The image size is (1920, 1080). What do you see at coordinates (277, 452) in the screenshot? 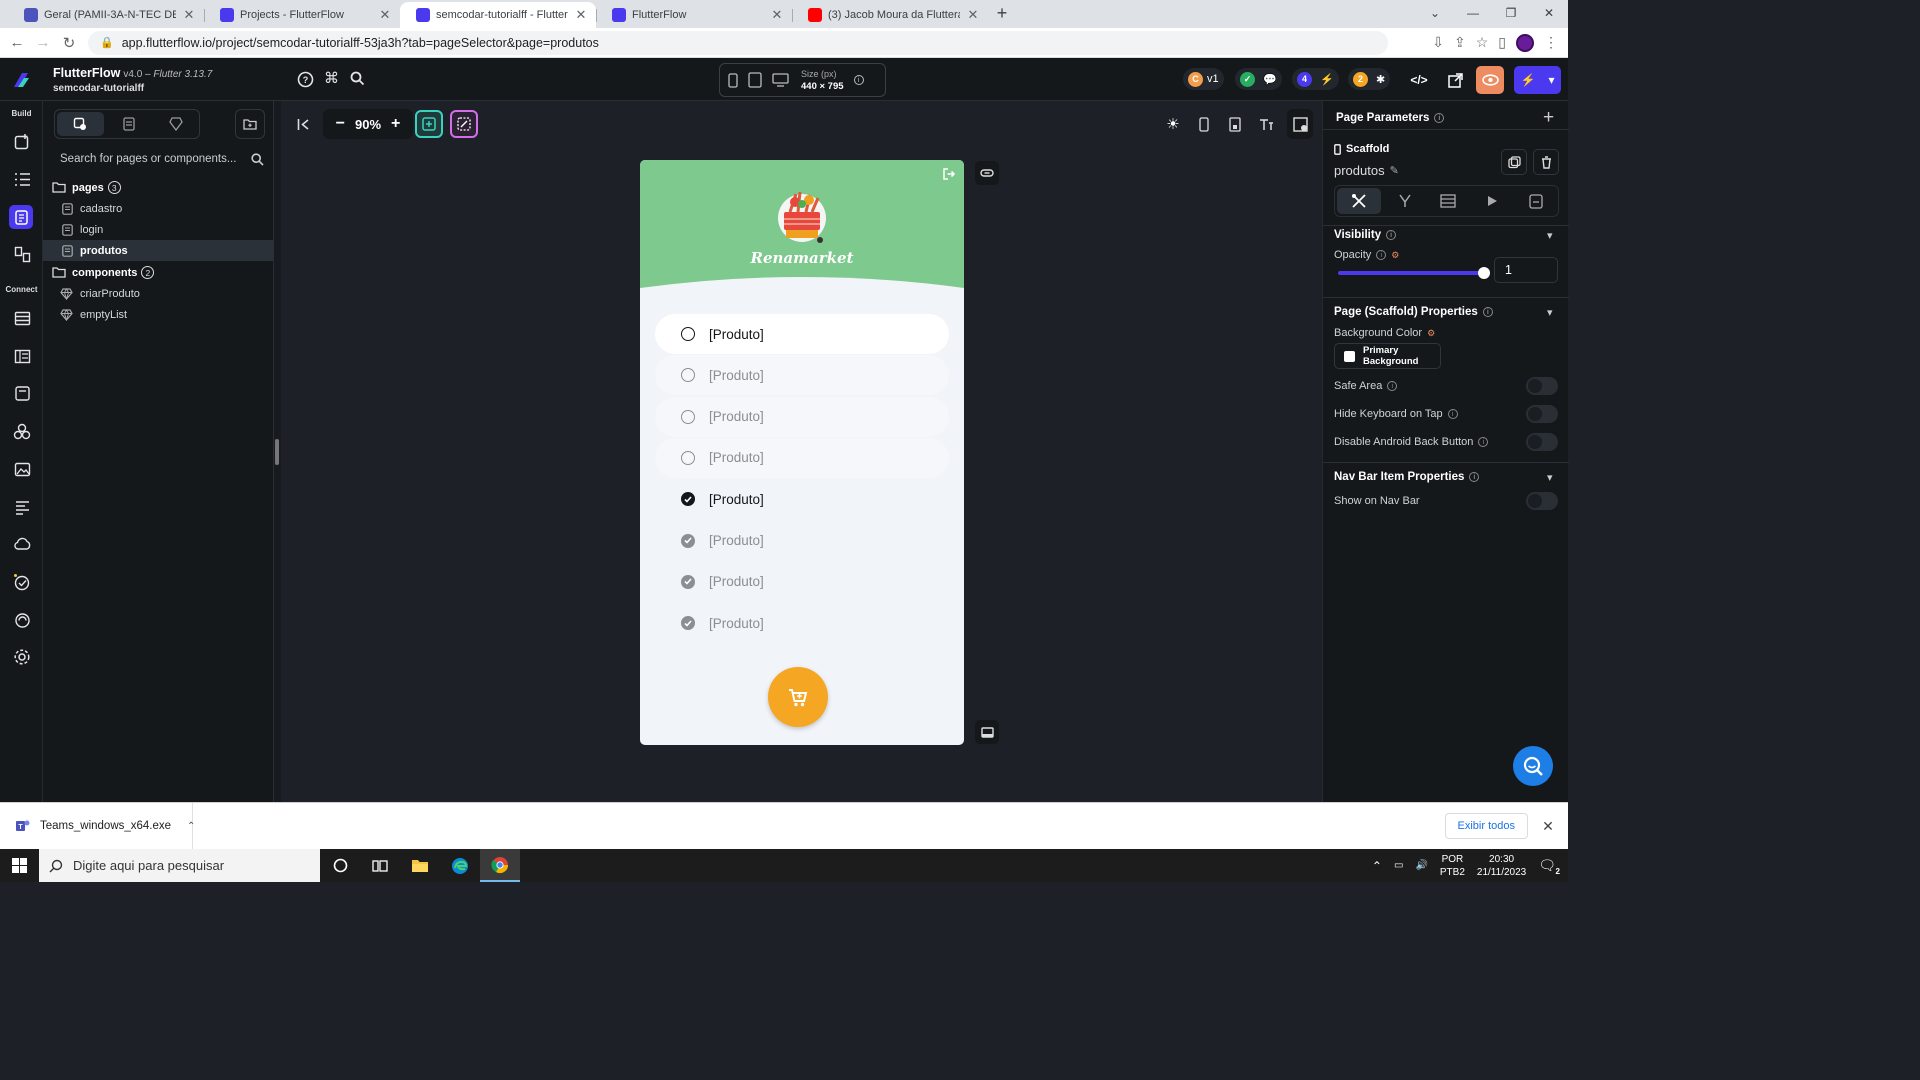
I see `resize-grip` at bounding box center [277, 452].